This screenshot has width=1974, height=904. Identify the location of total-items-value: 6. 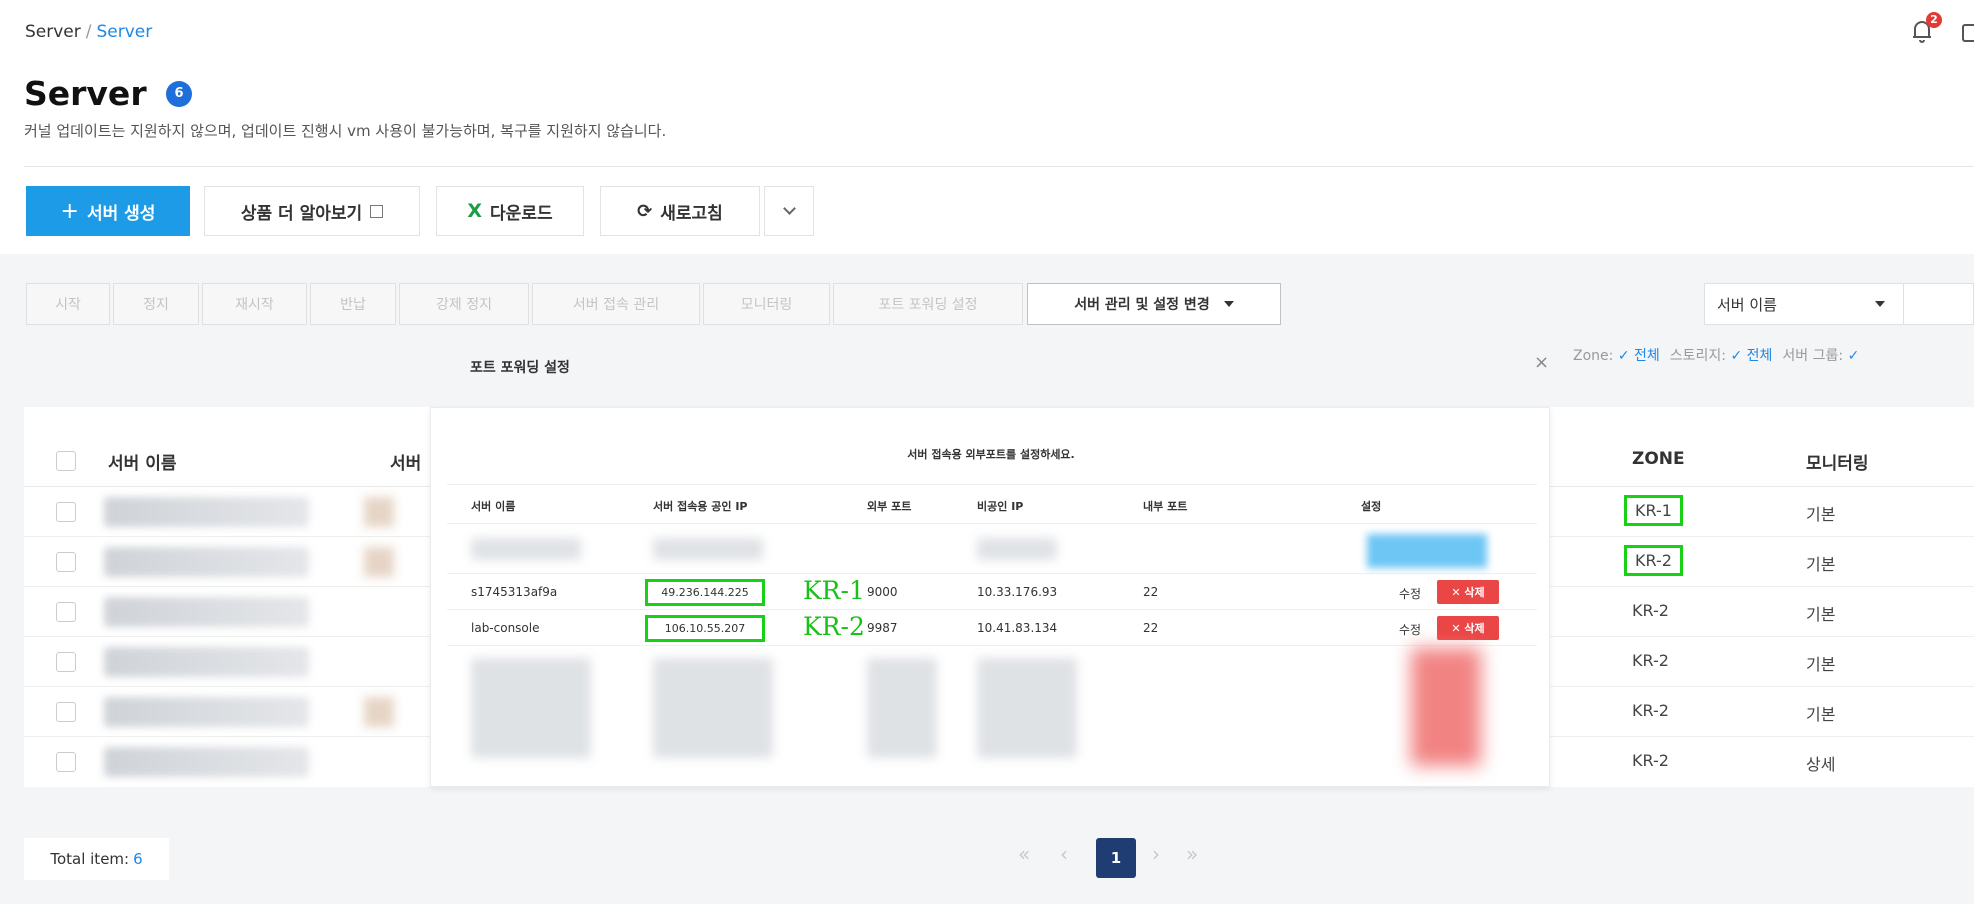
(138, 859).